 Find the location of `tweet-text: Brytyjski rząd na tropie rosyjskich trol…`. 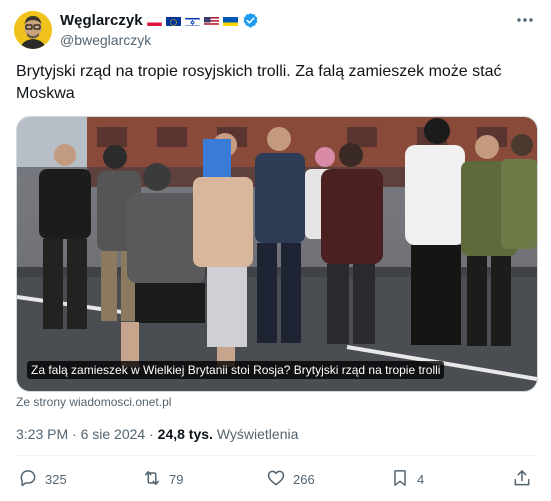

tweet-text: Brytyjski rząd na tropie rosyjskich trol… is located at coordinates (259, 82).